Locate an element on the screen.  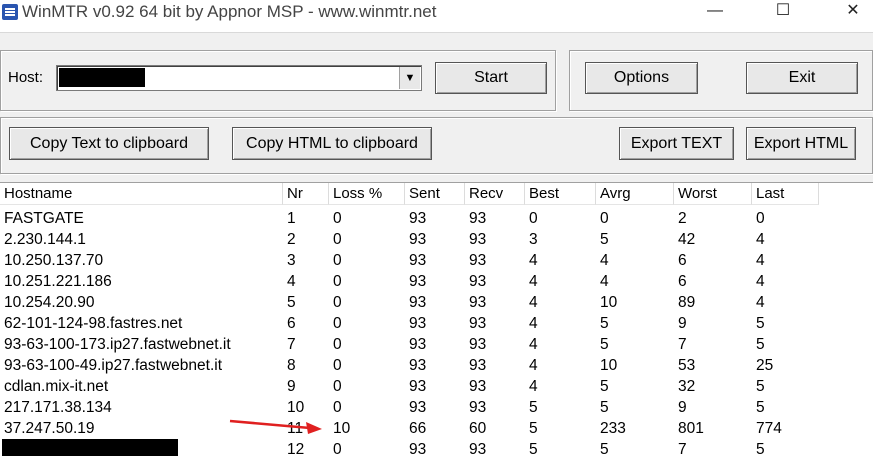
start-button: Start is located at coordinates (491, 78).